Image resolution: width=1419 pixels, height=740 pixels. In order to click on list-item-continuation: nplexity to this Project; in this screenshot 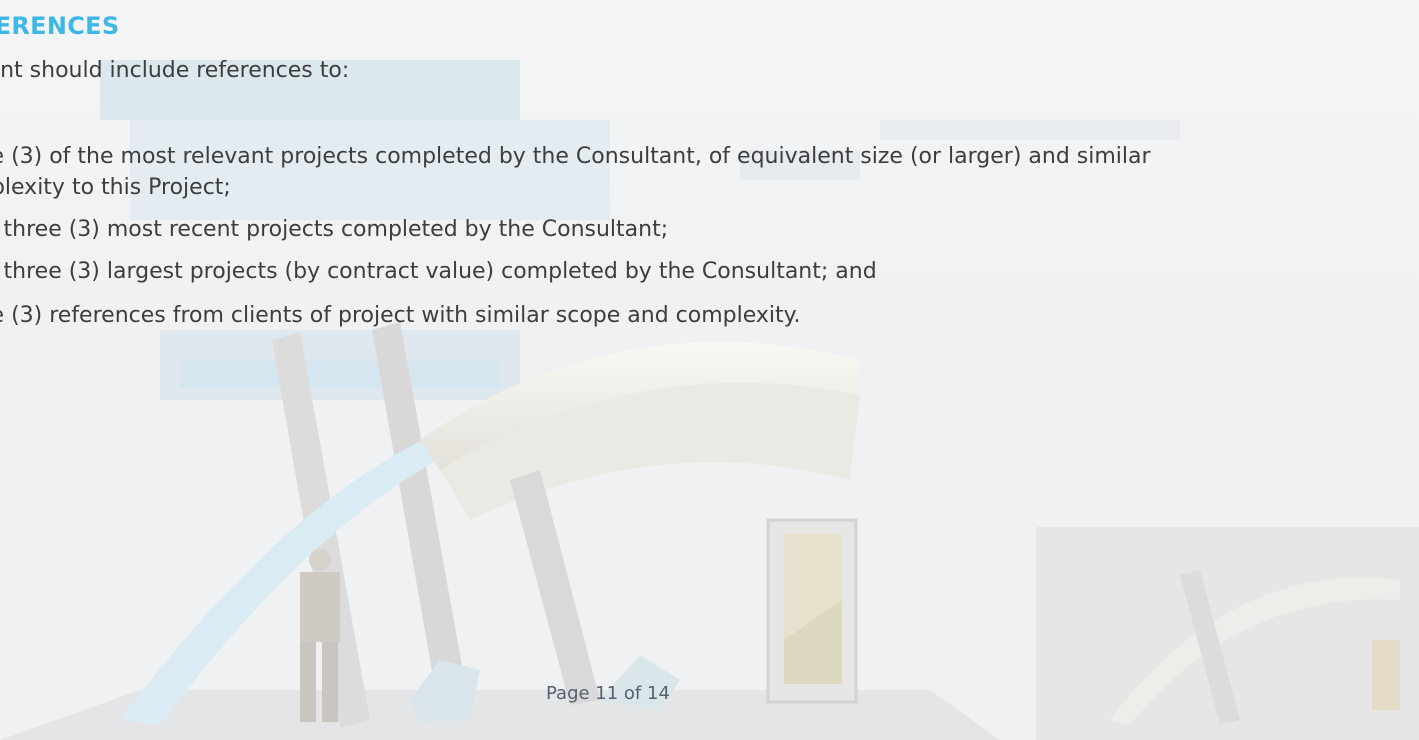, I will do `click(115, 187)`.